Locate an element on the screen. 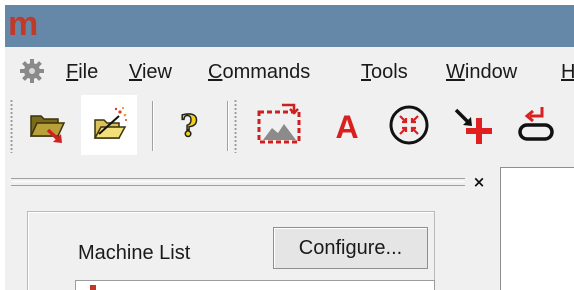  help-button: ? is located at coordinates (189, 125).